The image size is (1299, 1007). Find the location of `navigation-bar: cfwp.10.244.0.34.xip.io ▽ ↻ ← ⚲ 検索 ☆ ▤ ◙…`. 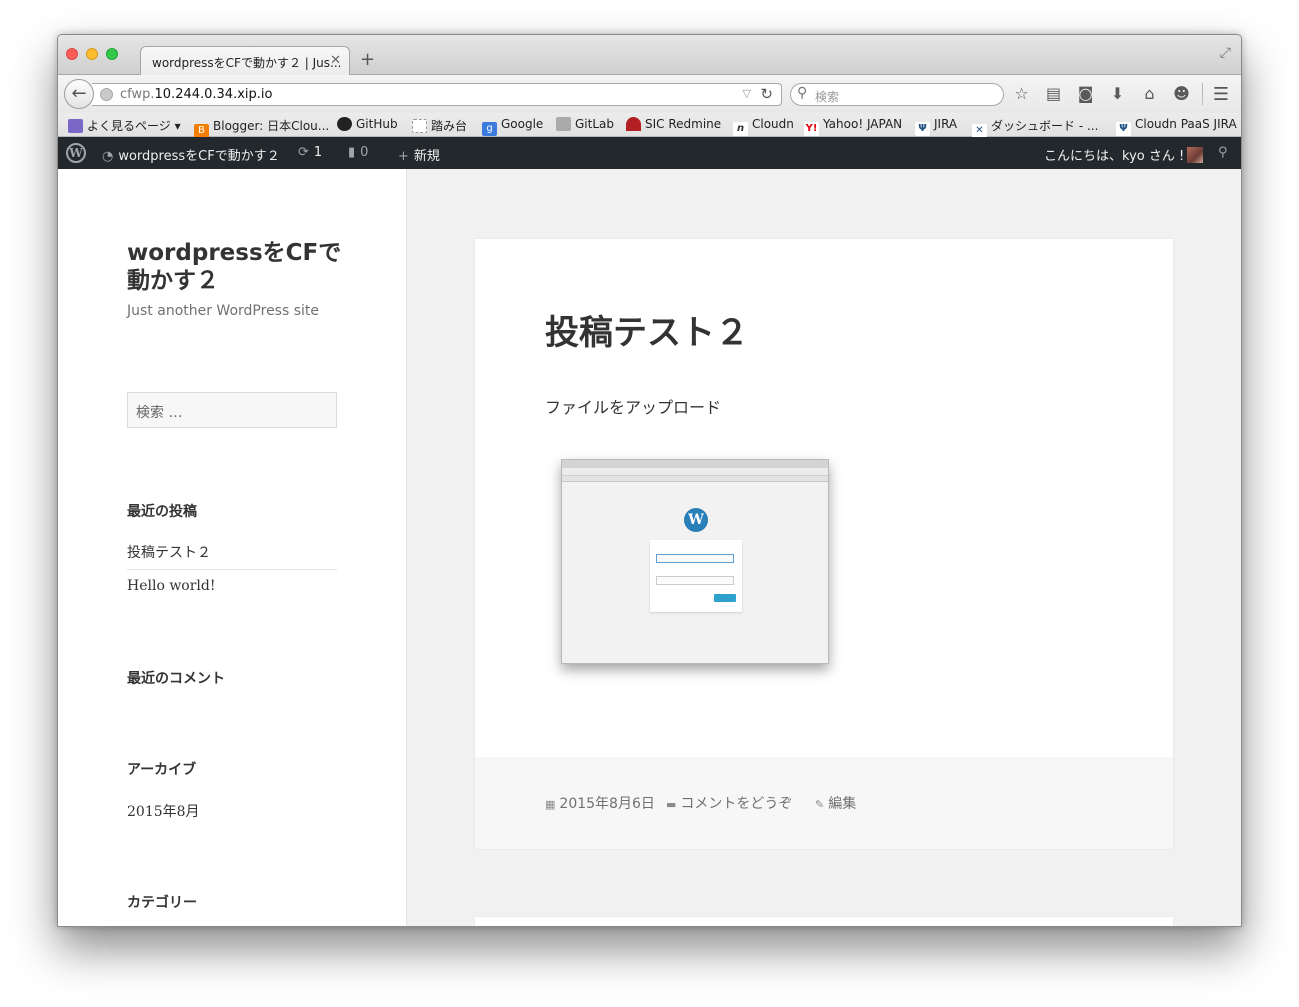

navigation-bar: cfwp.10.244.0.34.xip.io ▽ ↻ ← ⚲ 検索 ☆ ▤ ◙… is located at coordinates (649, 94).